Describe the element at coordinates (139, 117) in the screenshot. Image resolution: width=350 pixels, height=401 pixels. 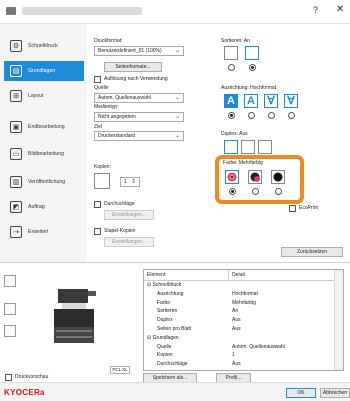
I see `medientyp-select: Nicht angegeben ⌄` at that location.